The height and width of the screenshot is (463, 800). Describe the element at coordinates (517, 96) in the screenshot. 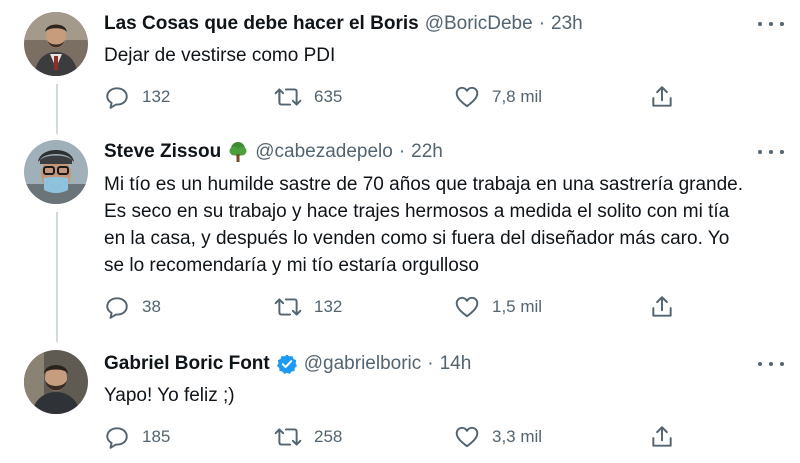

I see `like-count: 7,8 mil` at that location.